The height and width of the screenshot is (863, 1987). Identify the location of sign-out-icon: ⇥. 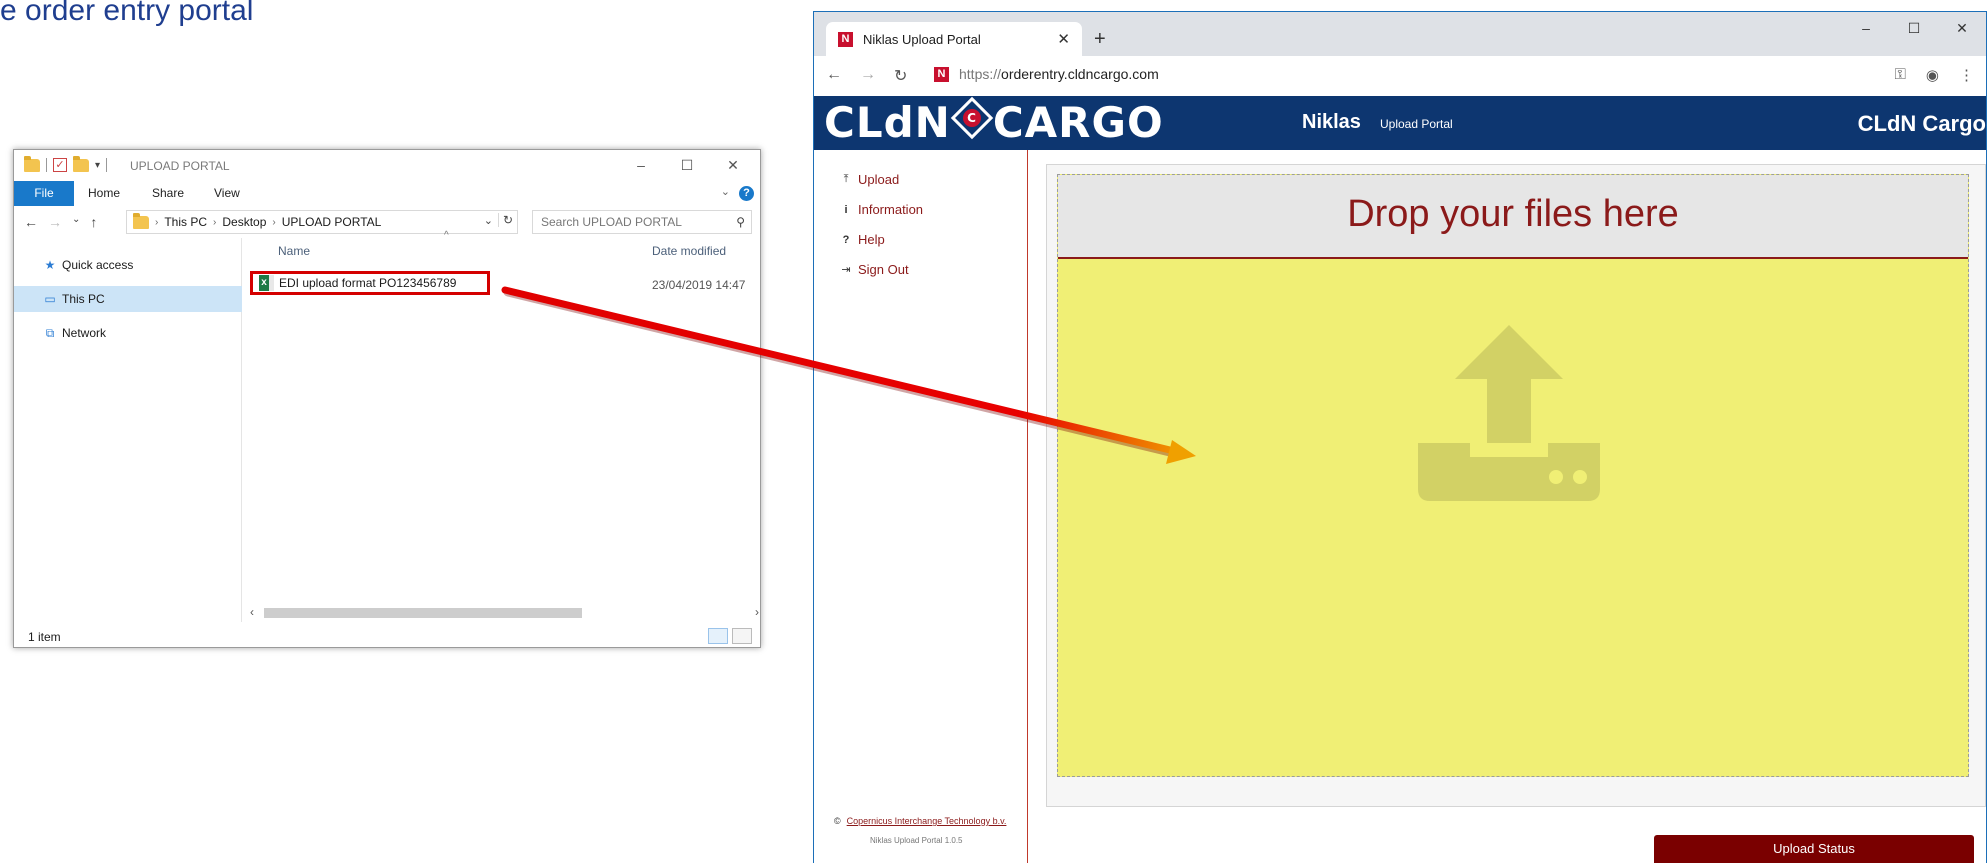
(846, 270).